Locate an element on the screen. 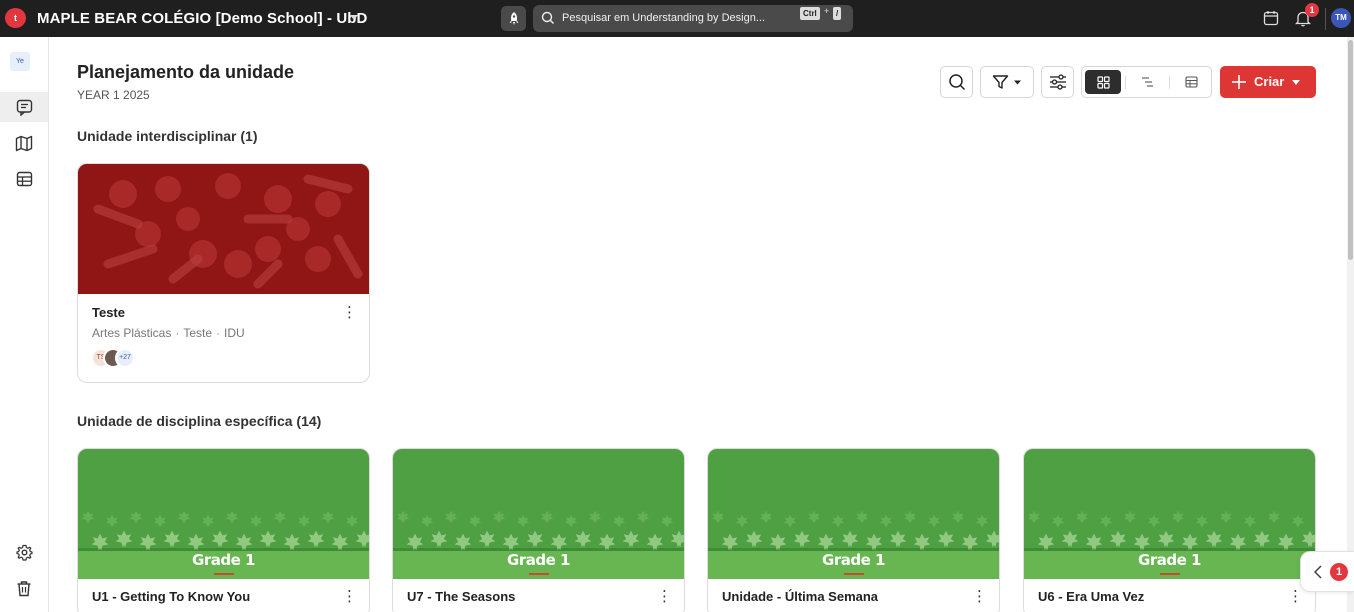 This screenshot has width=1354, height=612. app-logo: t is located at coordinates (15, 18).